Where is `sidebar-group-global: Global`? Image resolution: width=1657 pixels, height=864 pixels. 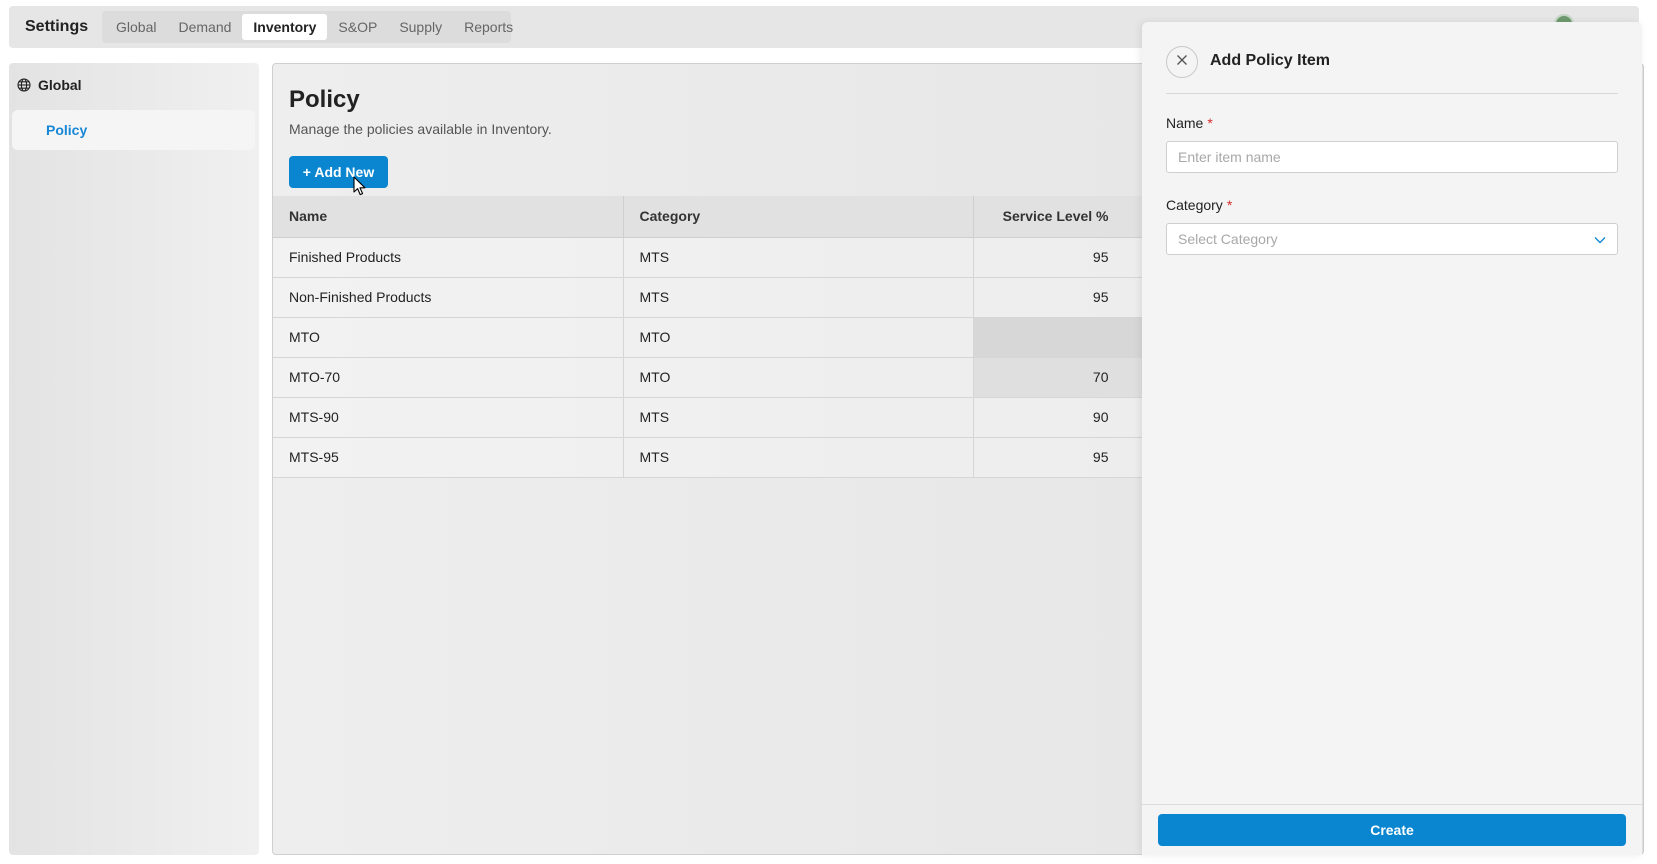
sidebar-group-global: Global is located at coordinates (49, 85).